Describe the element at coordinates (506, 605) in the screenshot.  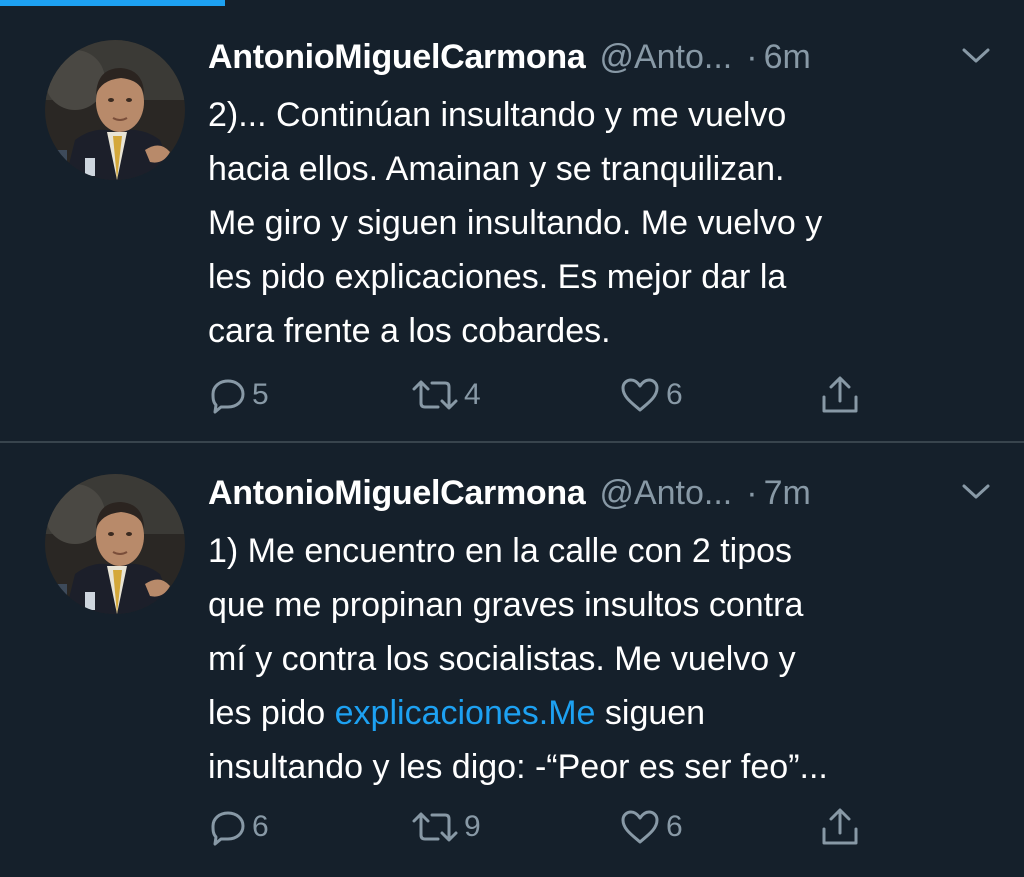
I see `tweet-text-line: que me propinan graves insultos contra` at that location.